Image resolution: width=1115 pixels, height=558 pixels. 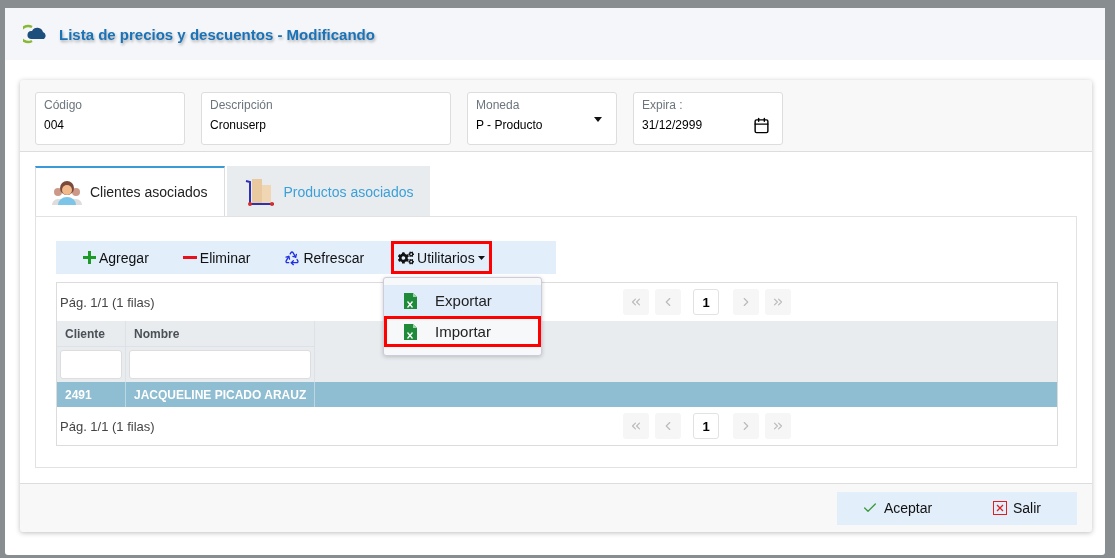 I want to click on tab: Clientes asociados, so click(x=130, y=191).